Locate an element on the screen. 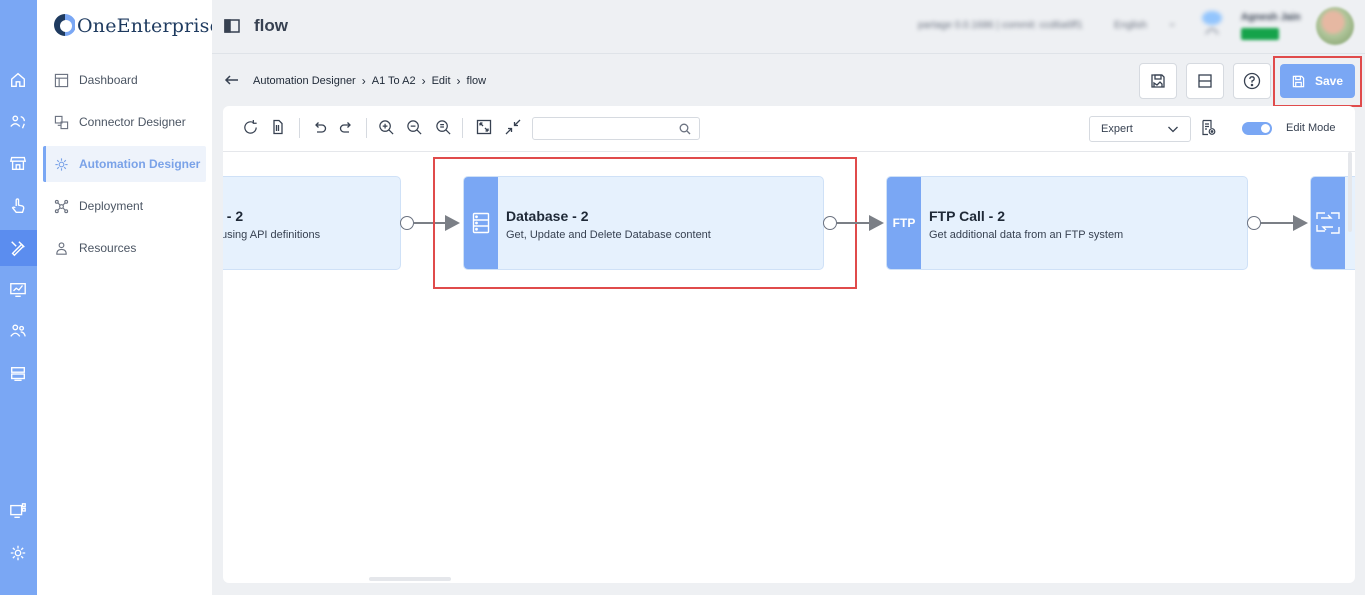 The height and width of the screenshot is (595, 1365). preview-doc-icon is located at coordinates (1209, 127).